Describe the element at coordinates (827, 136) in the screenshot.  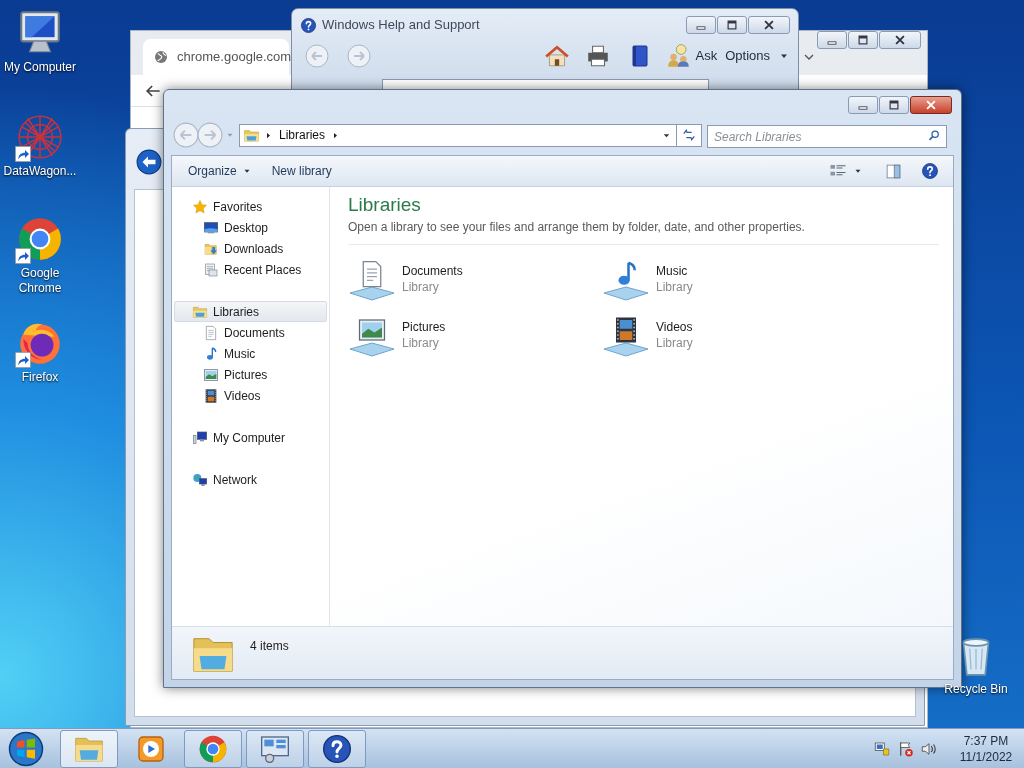
I see `search-field: Search Libraries` at that location.